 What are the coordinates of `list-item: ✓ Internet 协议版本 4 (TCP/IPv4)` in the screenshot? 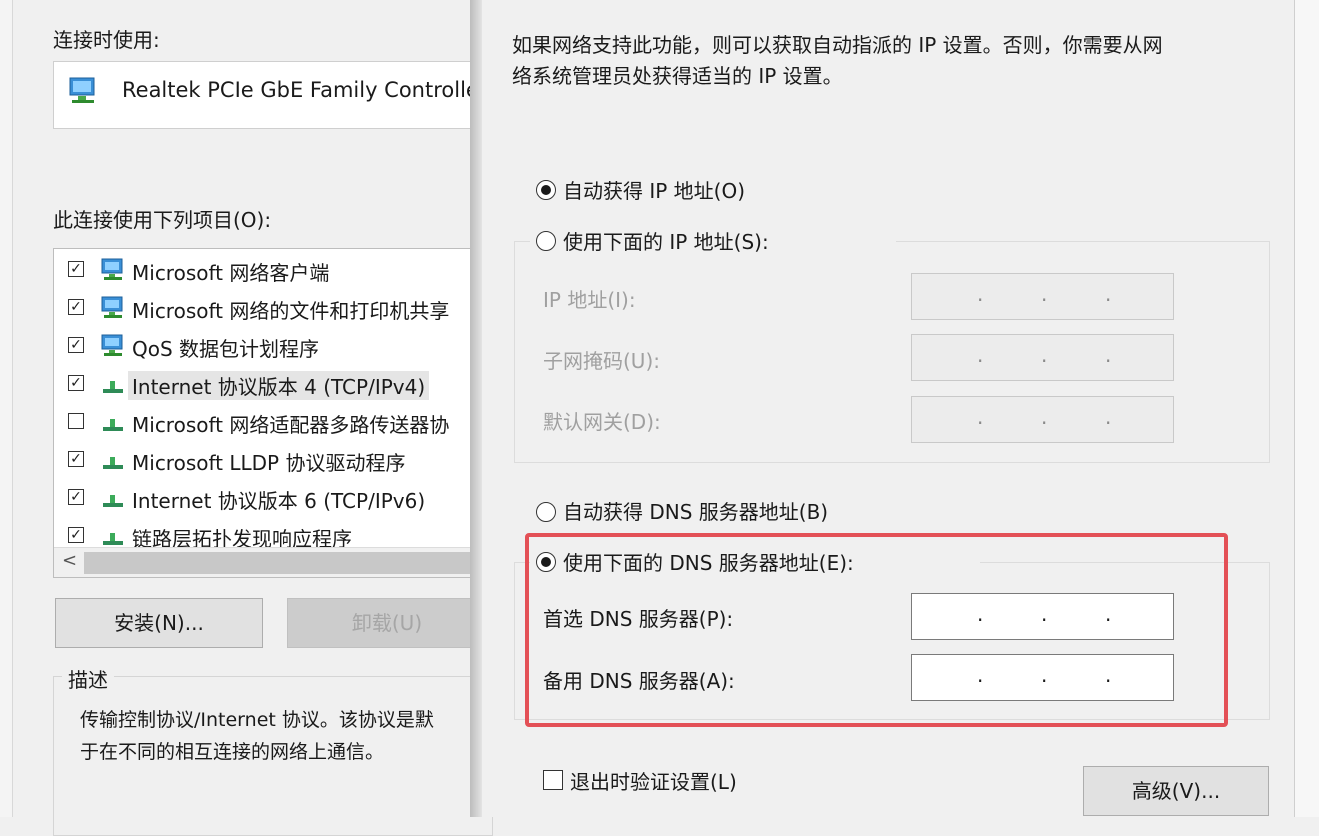 It's located at (273, 384).